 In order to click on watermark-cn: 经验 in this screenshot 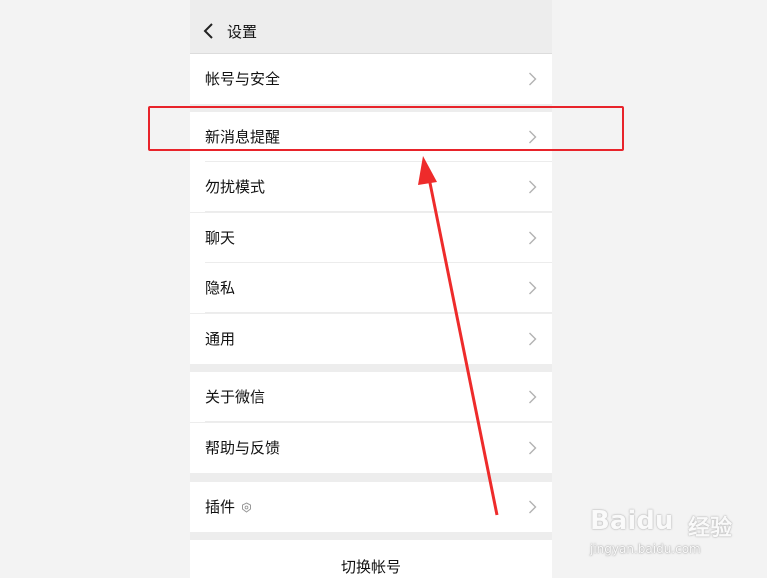, I will do `click(710, 528)`.